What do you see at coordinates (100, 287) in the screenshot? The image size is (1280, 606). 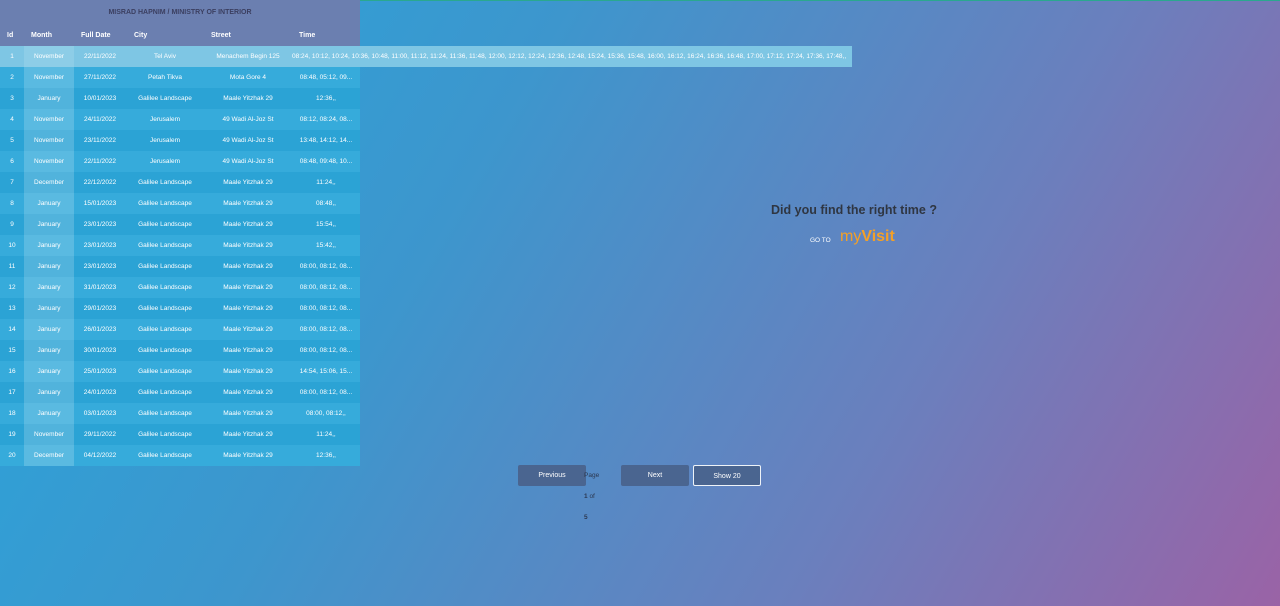 I see `cell-full-date: 31/01/2023` at bounding box center [100, 287].